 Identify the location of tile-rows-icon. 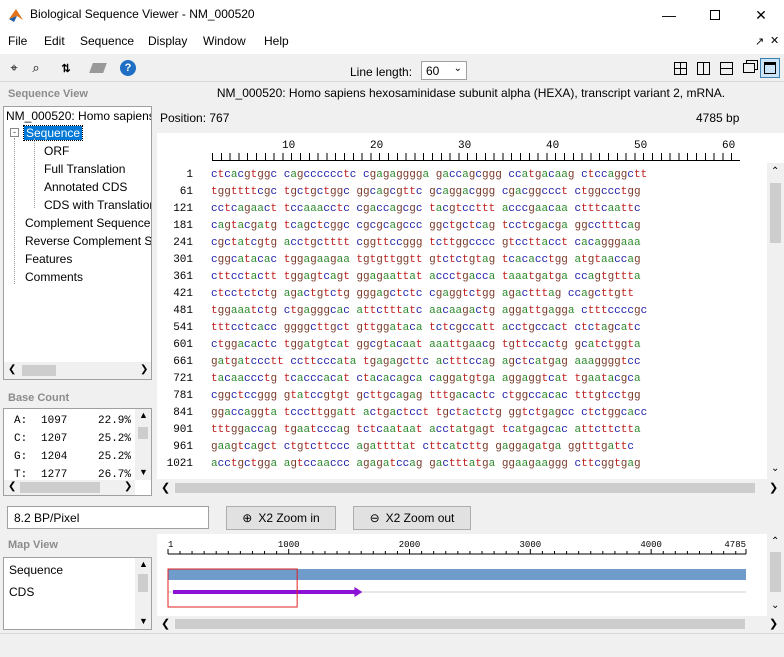
(726, 68).